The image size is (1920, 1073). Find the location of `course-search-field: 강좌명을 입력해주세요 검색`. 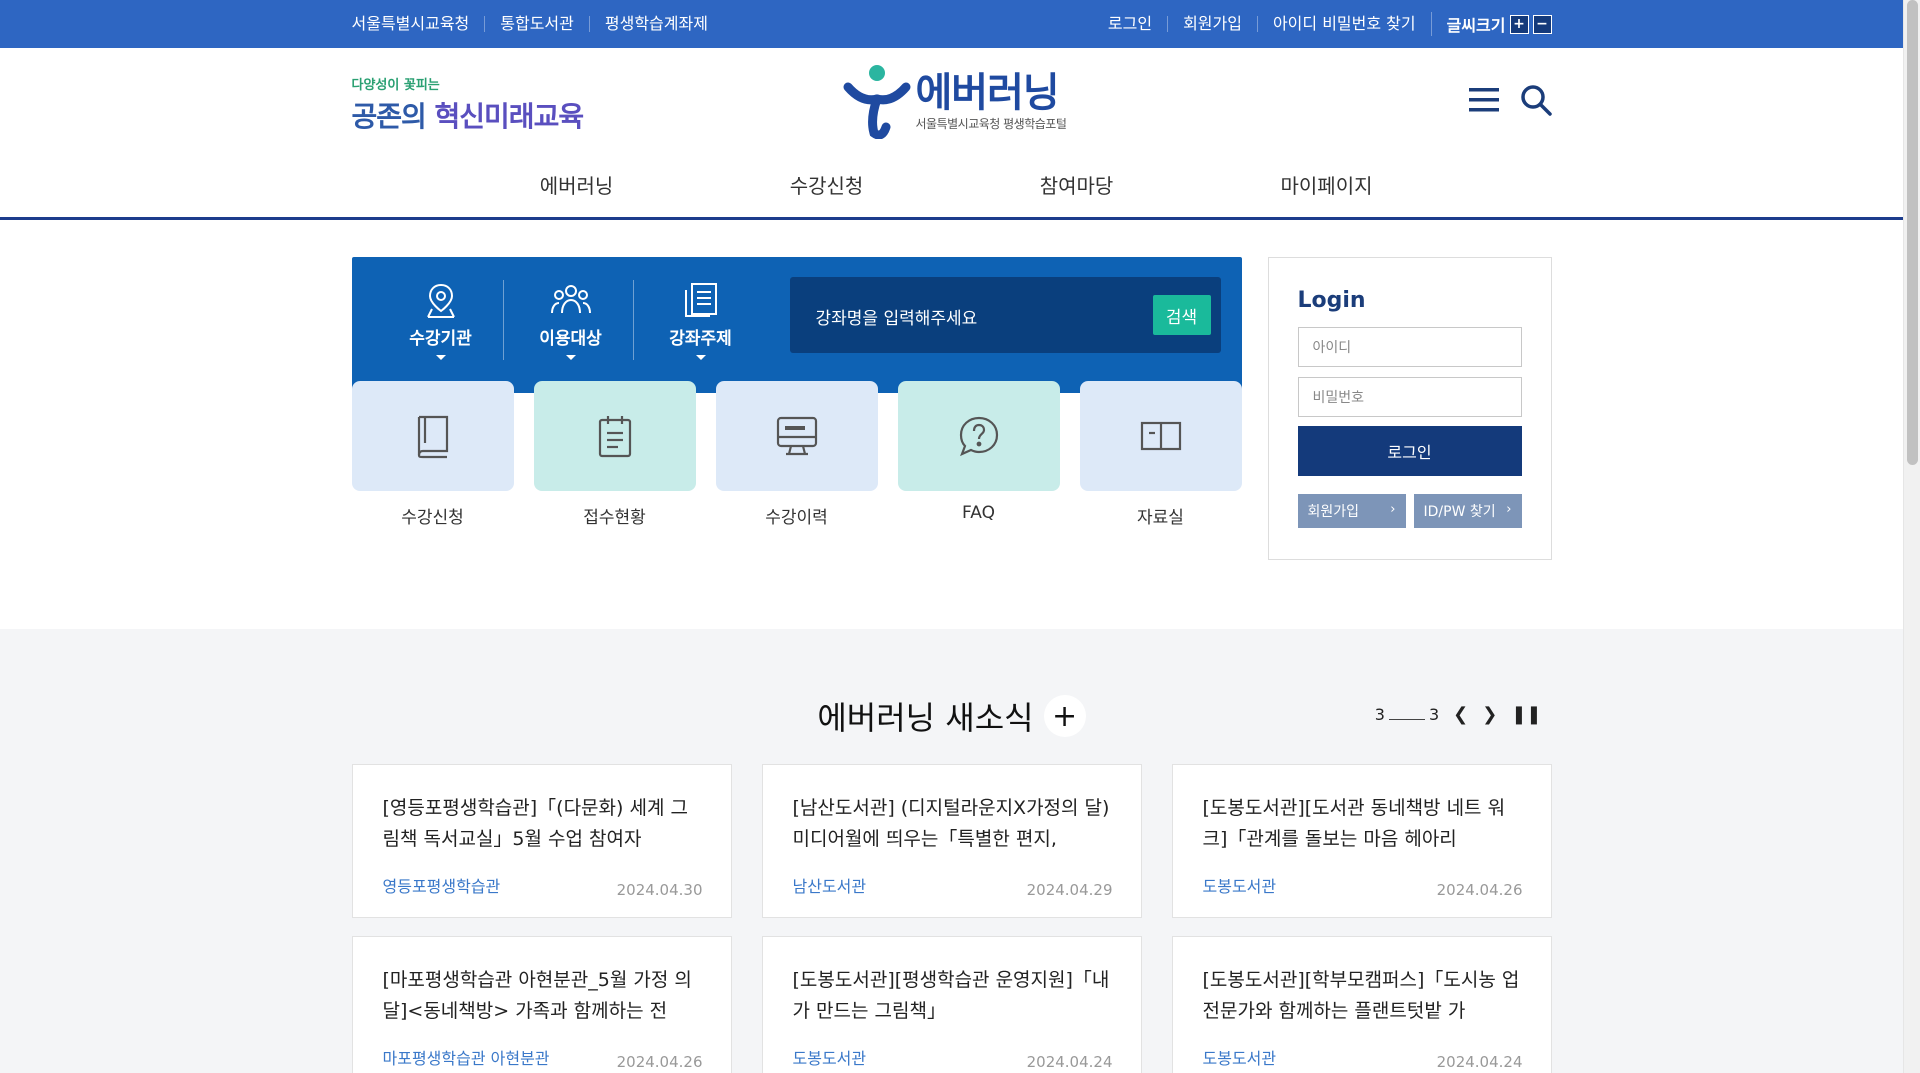

course-search-field: 강좌명을 입력해주세요 검색 is located at coordinates (1005, 315).